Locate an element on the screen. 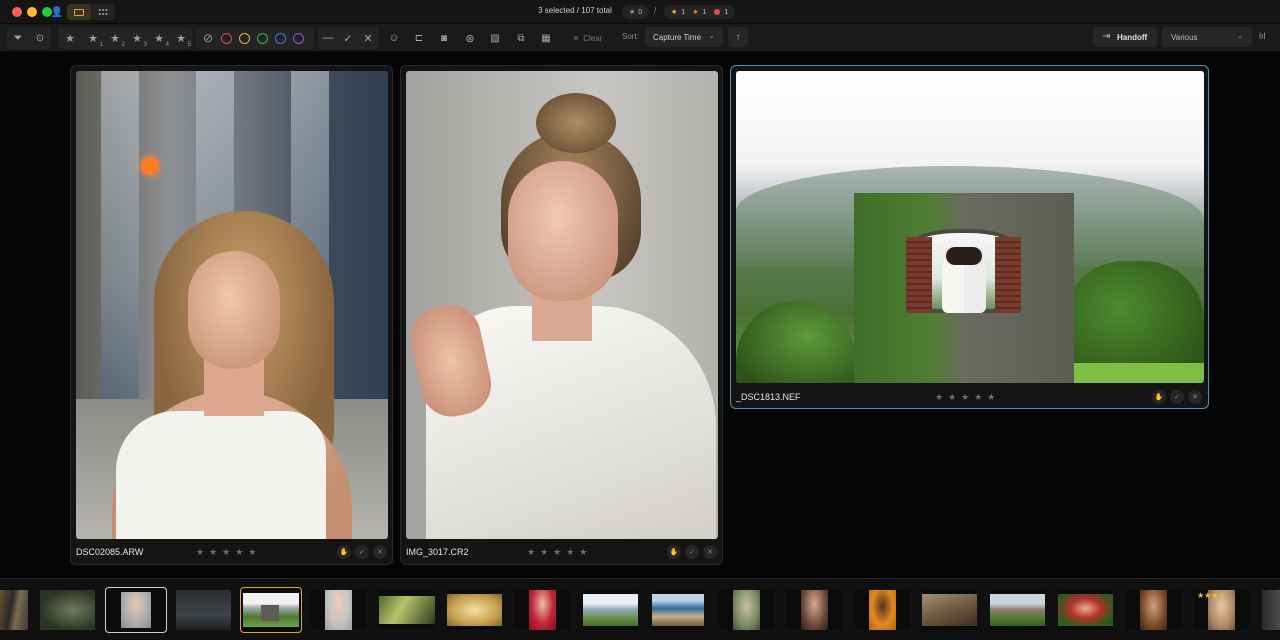  star-filter-5: ★ 5 is located at coordinates (181, 38).